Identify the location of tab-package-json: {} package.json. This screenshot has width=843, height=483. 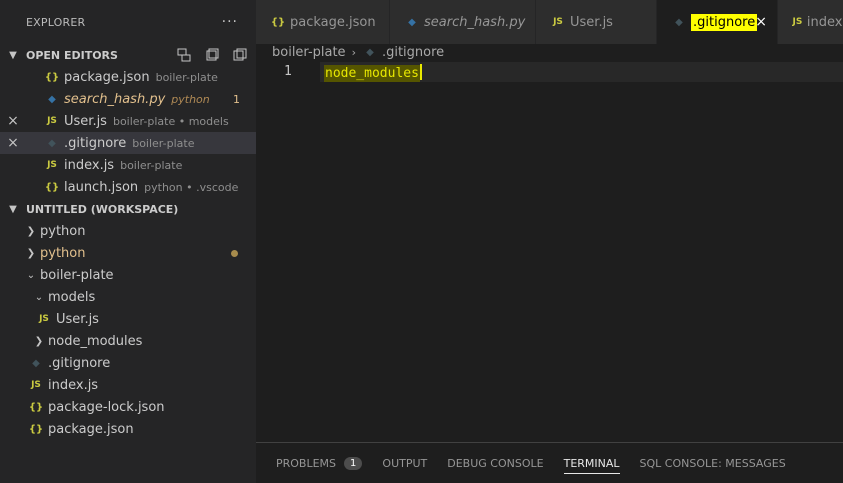
(323, 22).